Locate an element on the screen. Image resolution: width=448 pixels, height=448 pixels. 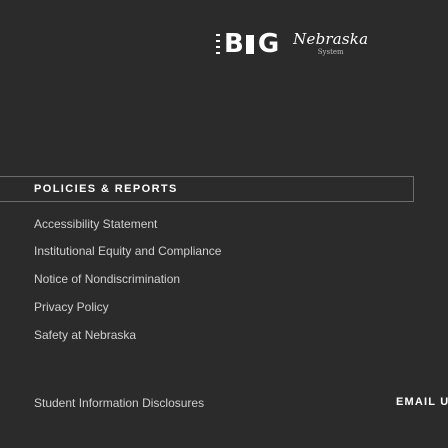
footer-bottom-row: Student Information Disclosures EMAIL U is located at coordinates (241, 403).